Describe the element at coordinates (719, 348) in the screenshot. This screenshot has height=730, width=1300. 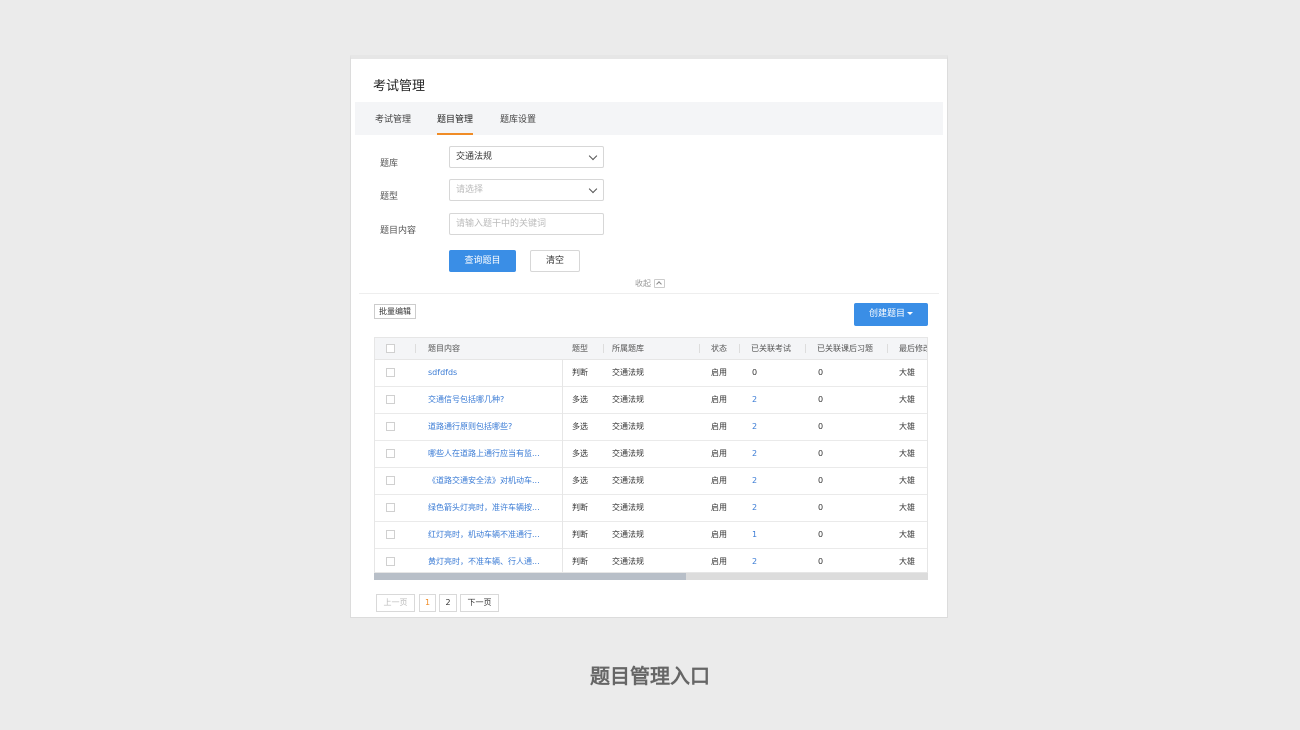
I see `column-header-status: 状态` at that location.